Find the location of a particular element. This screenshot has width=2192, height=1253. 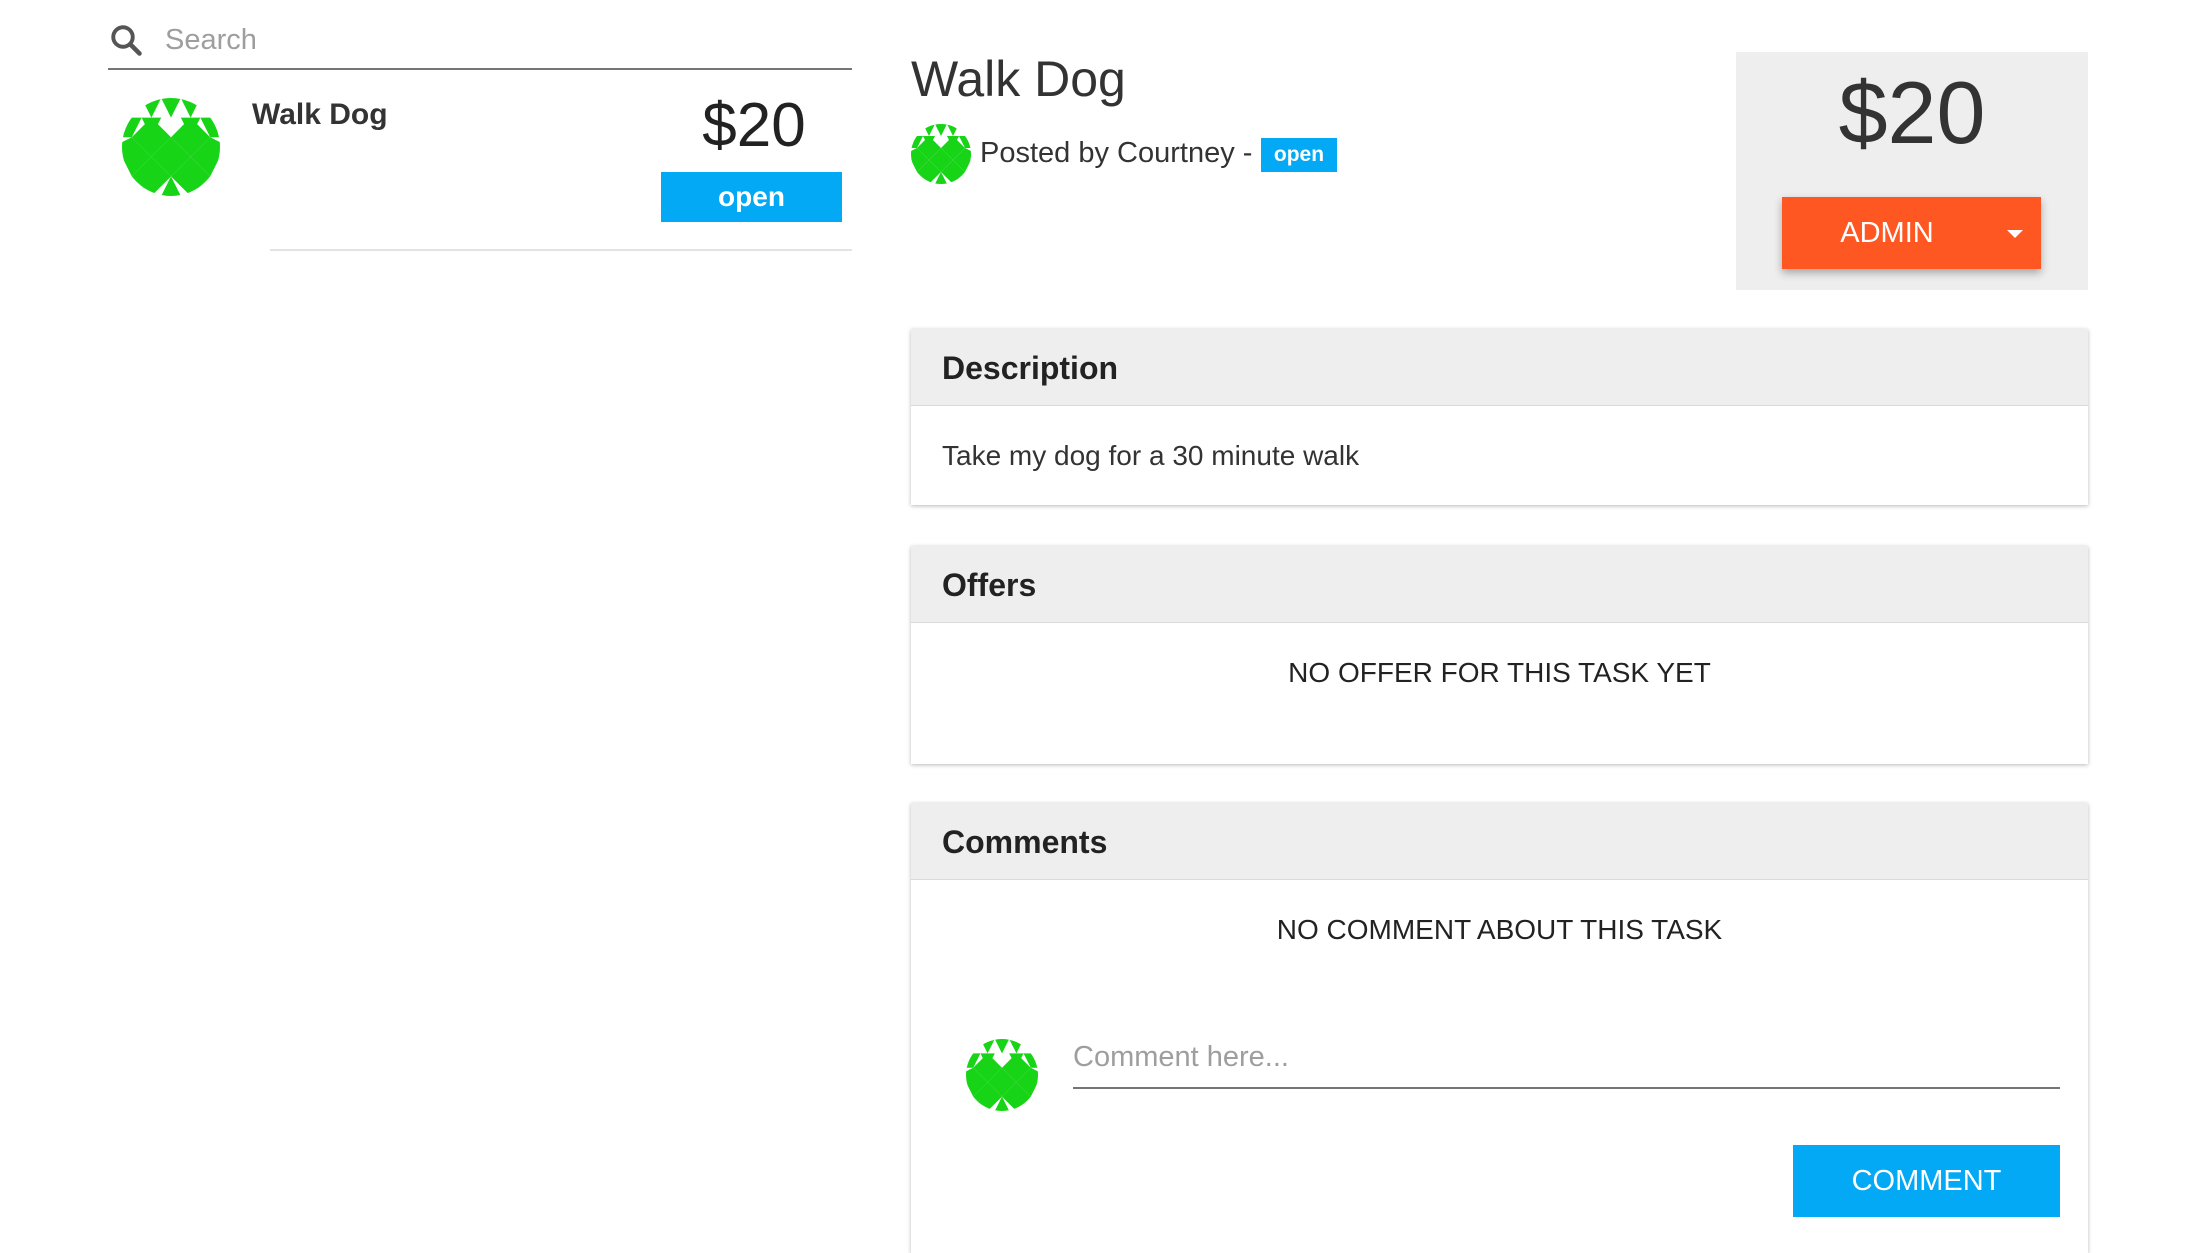

posted-by-text: Posted by Courtney - is located at coordinates (1116, 153).